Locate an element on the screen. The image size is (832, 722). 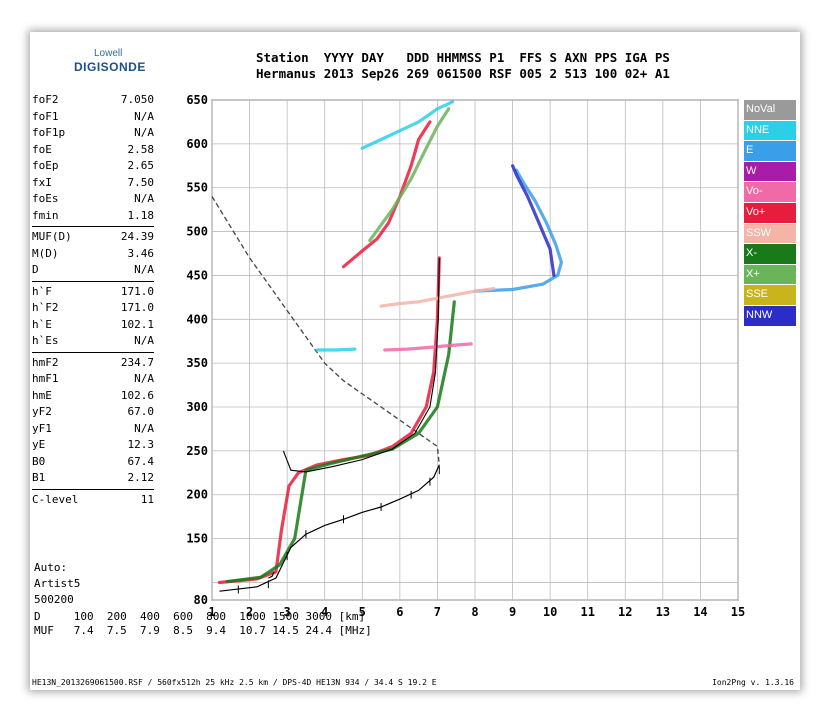
y-tick-label: 300 is located at coordinates (197, 407).